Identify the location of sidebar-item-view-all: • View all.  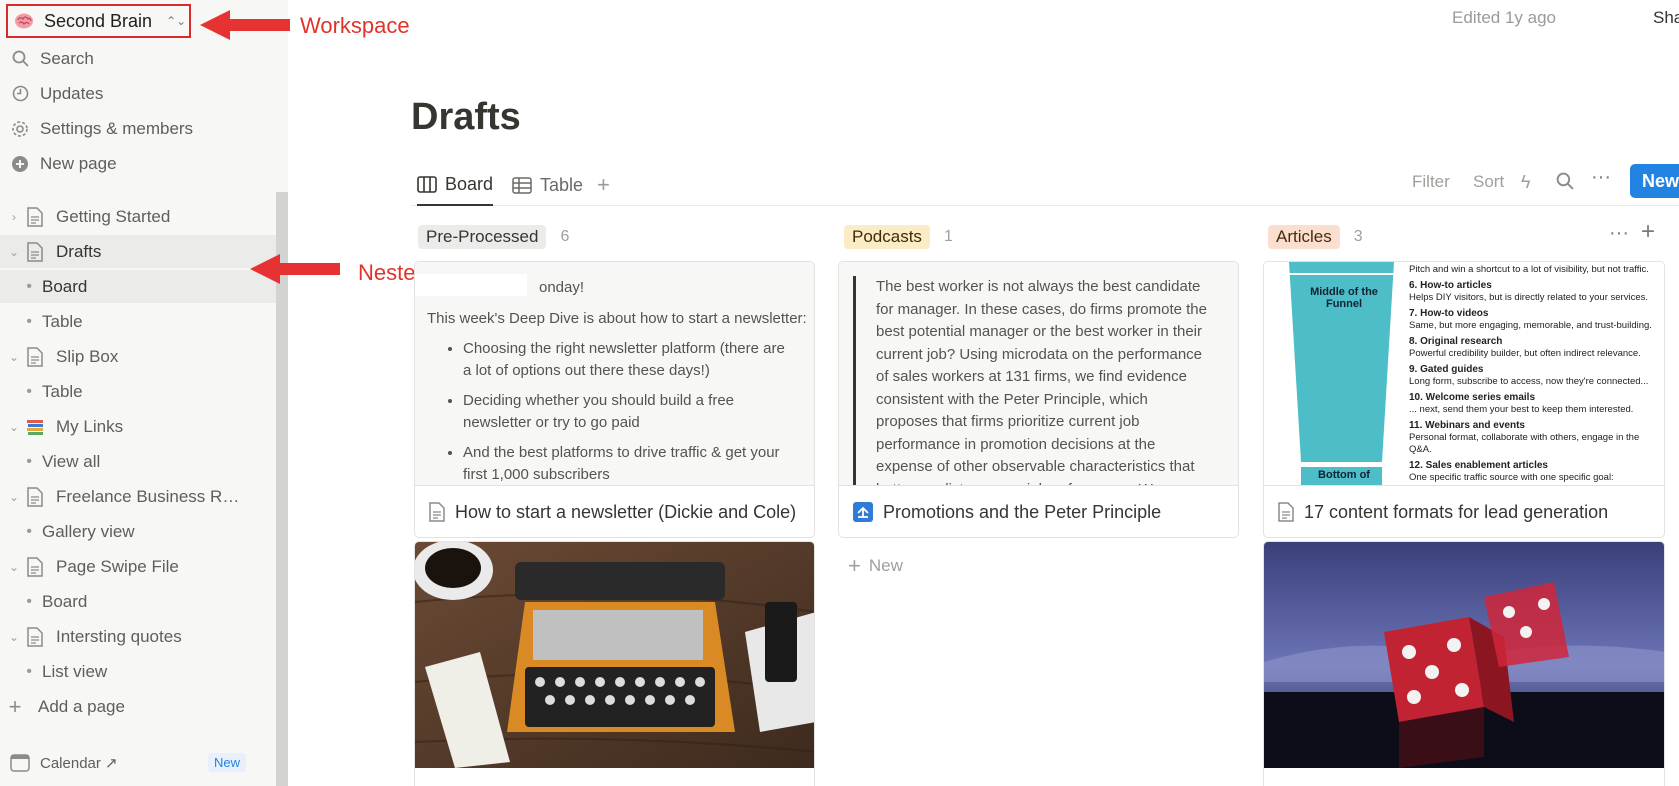
(138, 461).